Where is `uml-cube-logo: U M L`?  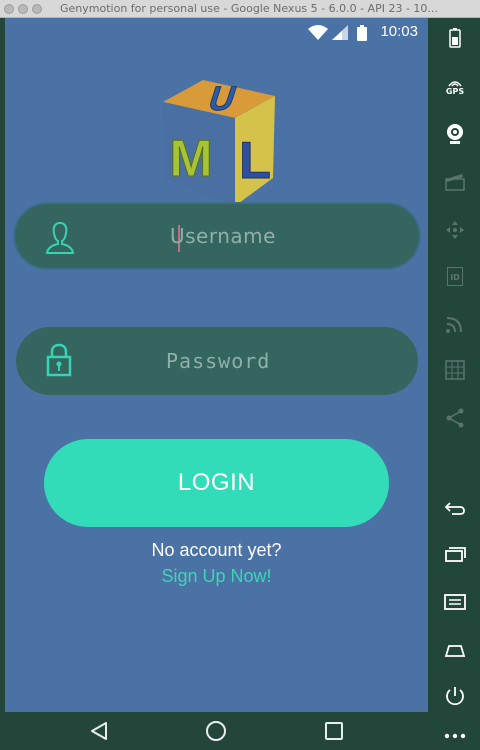
uml-cube-logo: U M L is located at coordinates (219, 142).